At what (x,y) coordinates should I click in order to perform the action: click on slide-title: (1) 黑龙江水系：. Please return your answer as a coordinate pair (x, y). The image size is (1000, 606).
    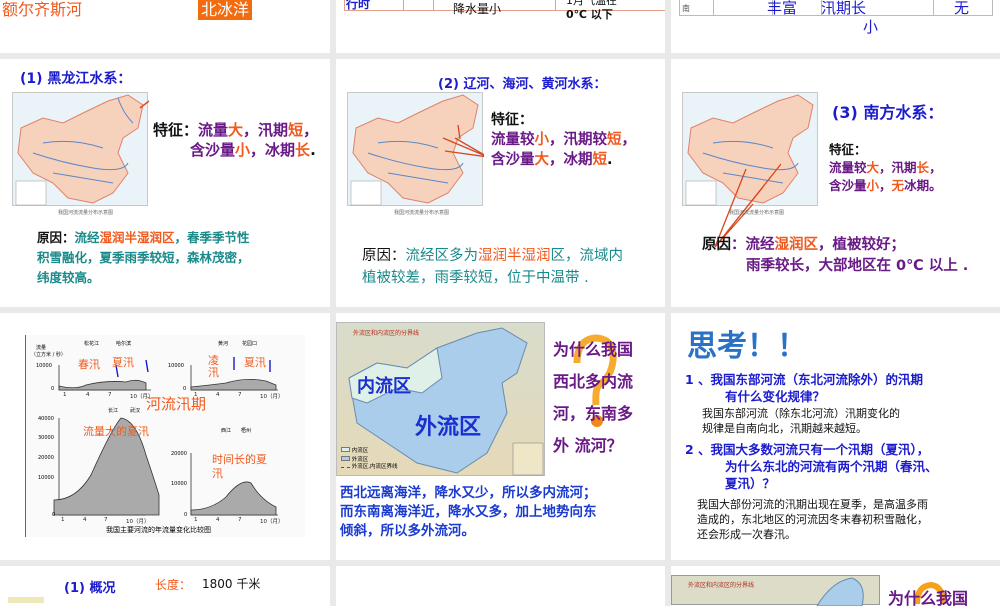
    Looking at the image, I should click on (76, 79).